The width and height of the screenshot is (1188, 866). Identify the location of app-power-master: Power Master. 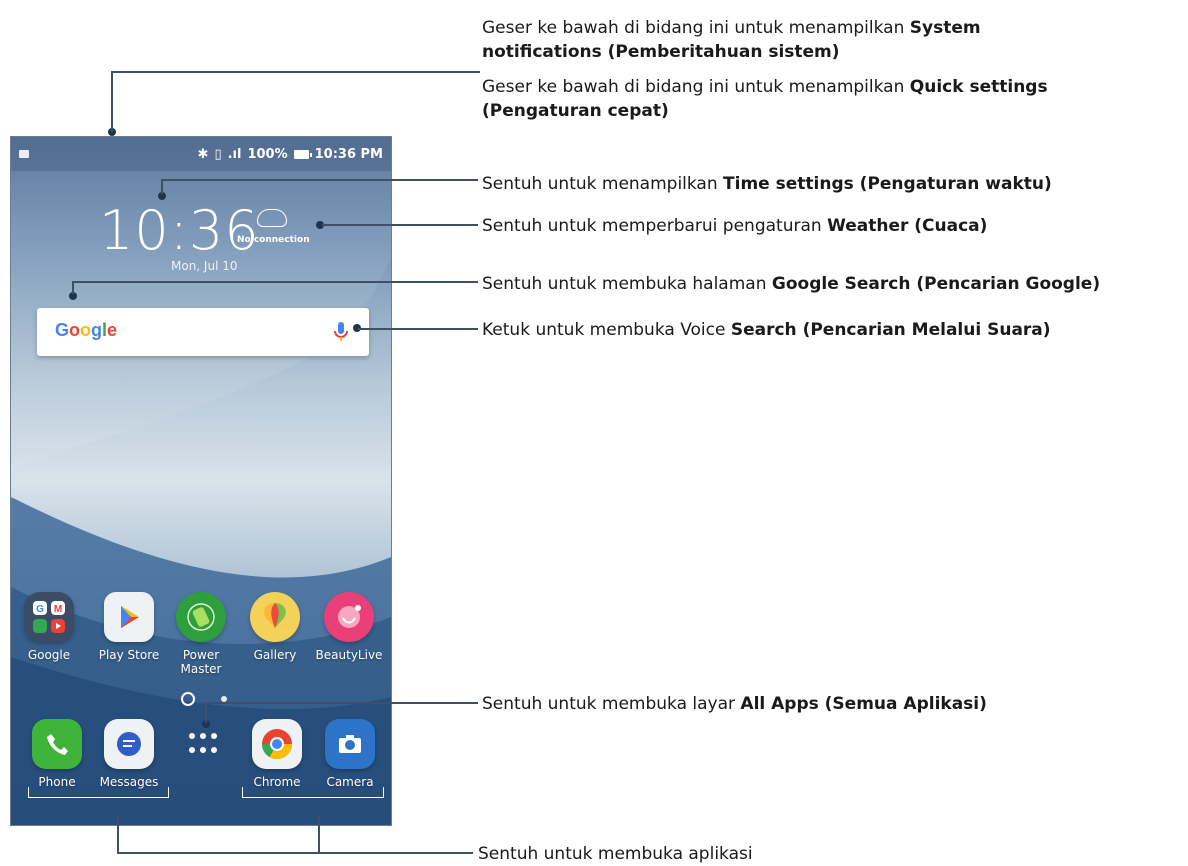
(201, 634).